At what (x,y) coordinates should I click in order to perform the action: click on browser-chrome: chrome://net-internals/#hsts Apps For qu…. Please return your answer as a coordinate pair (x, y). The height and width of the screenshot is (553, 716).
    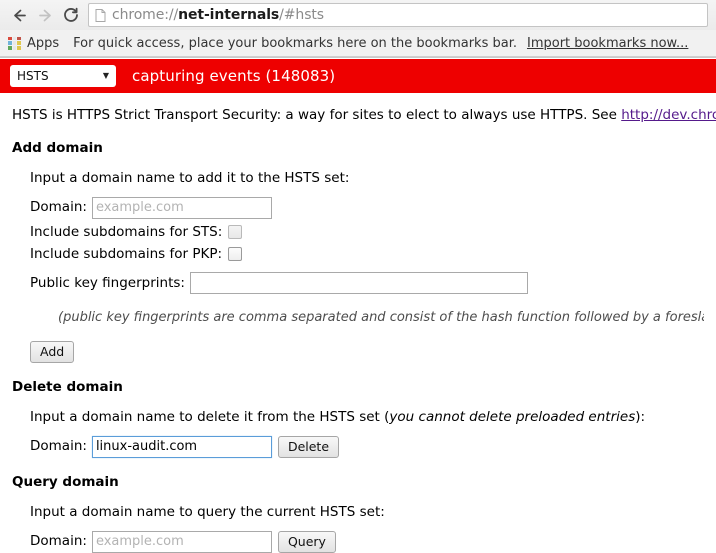
    Looking at the image, I should click on (358, 29).